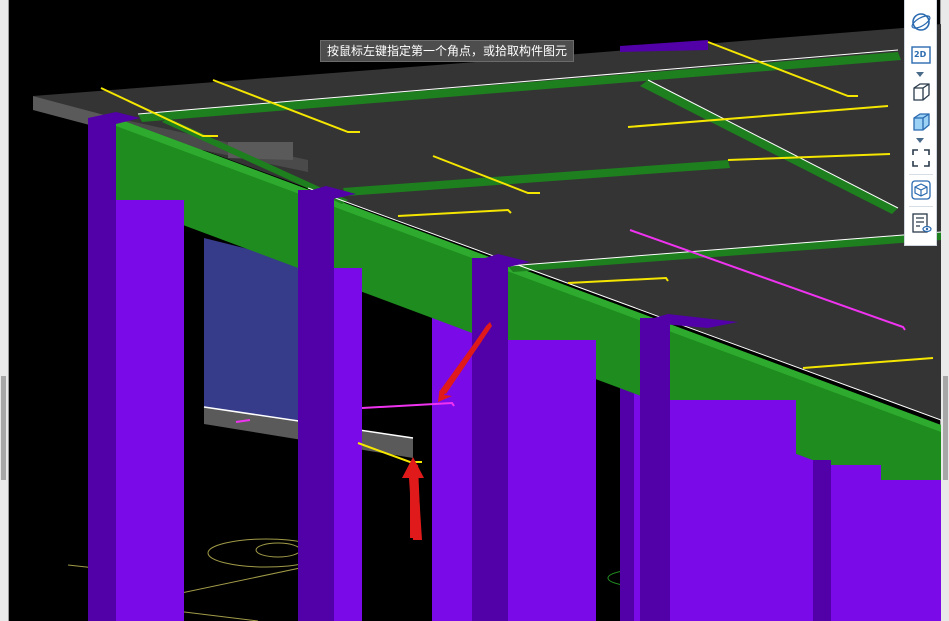  I want to click on zoom-extents-icon, so click(921, 158).